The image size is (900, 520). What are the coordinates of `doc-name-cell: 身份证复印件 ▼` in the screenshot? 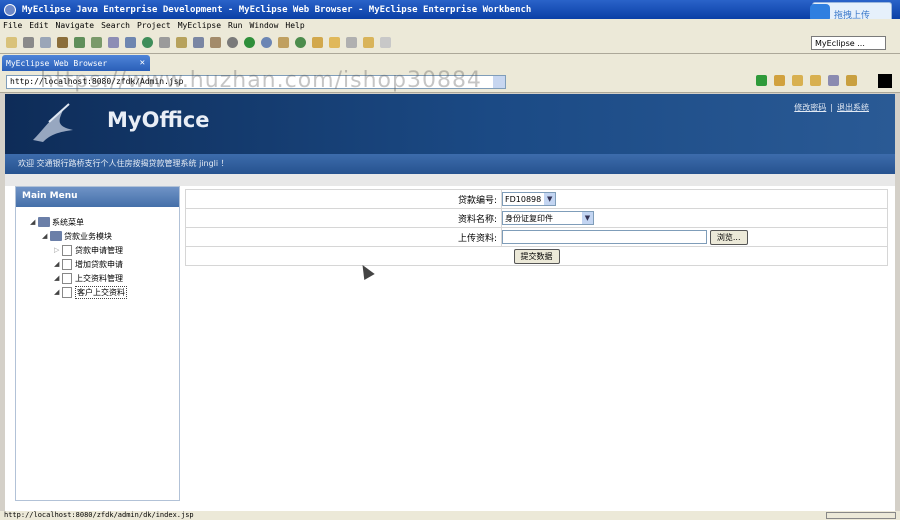 It's located at (694, 218).